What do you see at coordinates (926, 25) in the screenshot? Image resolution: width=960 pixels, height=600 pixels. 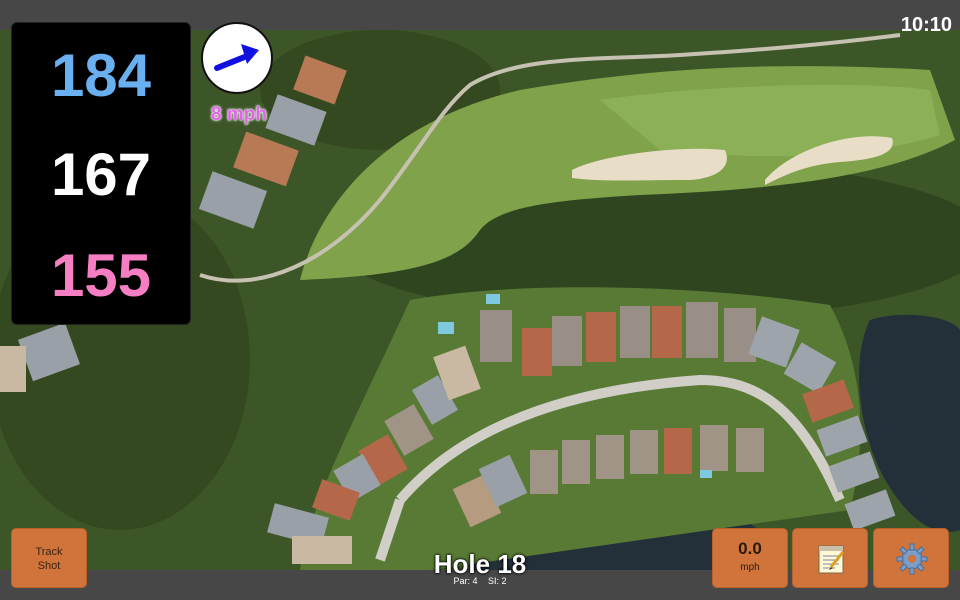 I see `clock: 10:10` at bounding box center [926, 25].